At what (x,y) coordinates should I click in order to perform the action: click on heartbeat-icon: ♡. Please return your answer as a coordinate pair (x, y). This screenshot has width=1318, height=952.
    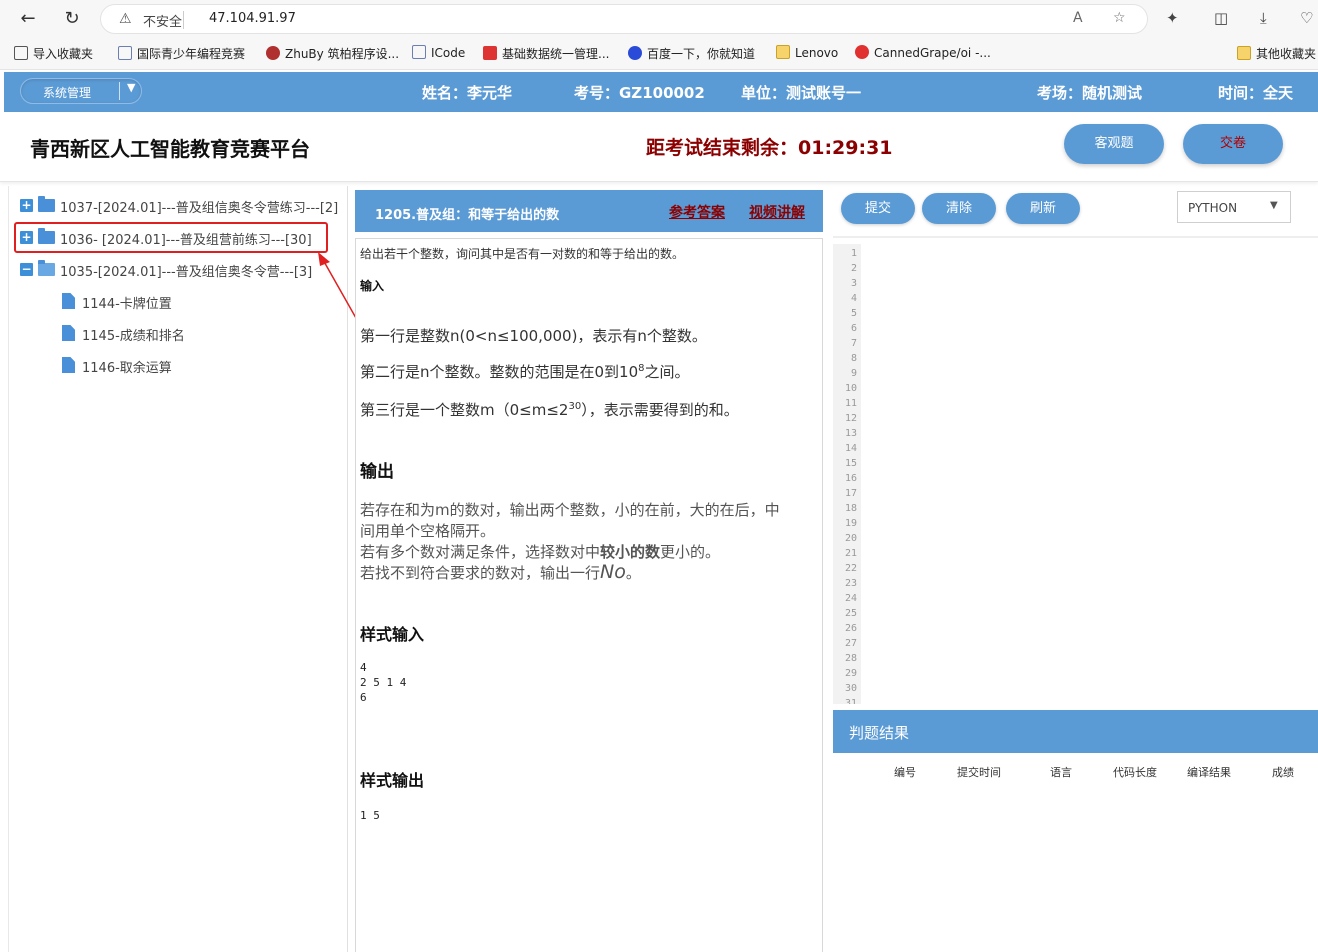
    Looking at the image, I should click on (1306, 18).